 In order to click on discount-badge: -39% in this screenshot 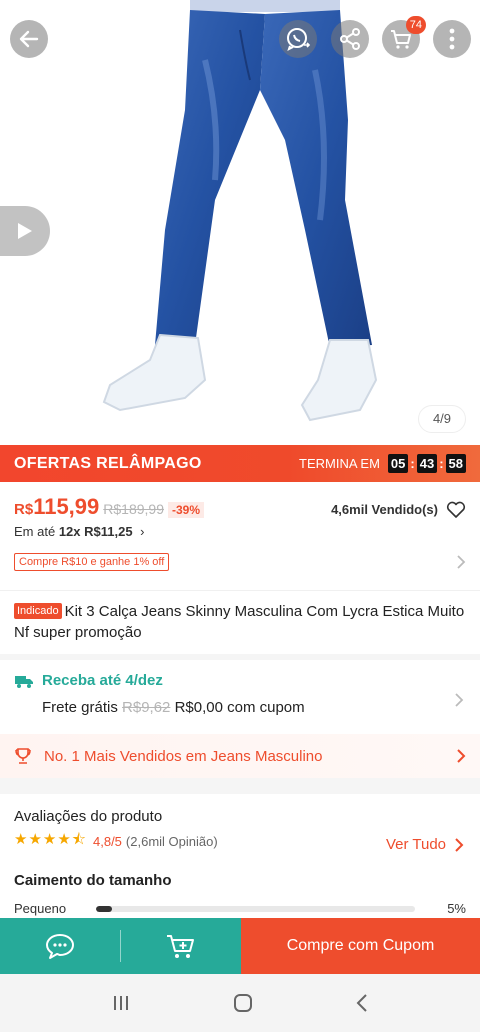, I will do `click(185, 510)`.